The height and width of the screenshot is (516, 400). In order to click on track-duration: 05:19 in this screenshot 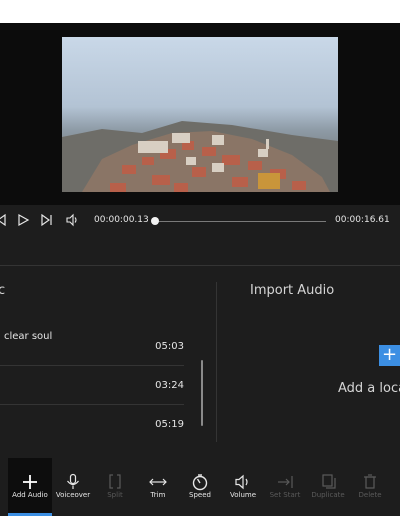, I will do `click(169, 424)`.